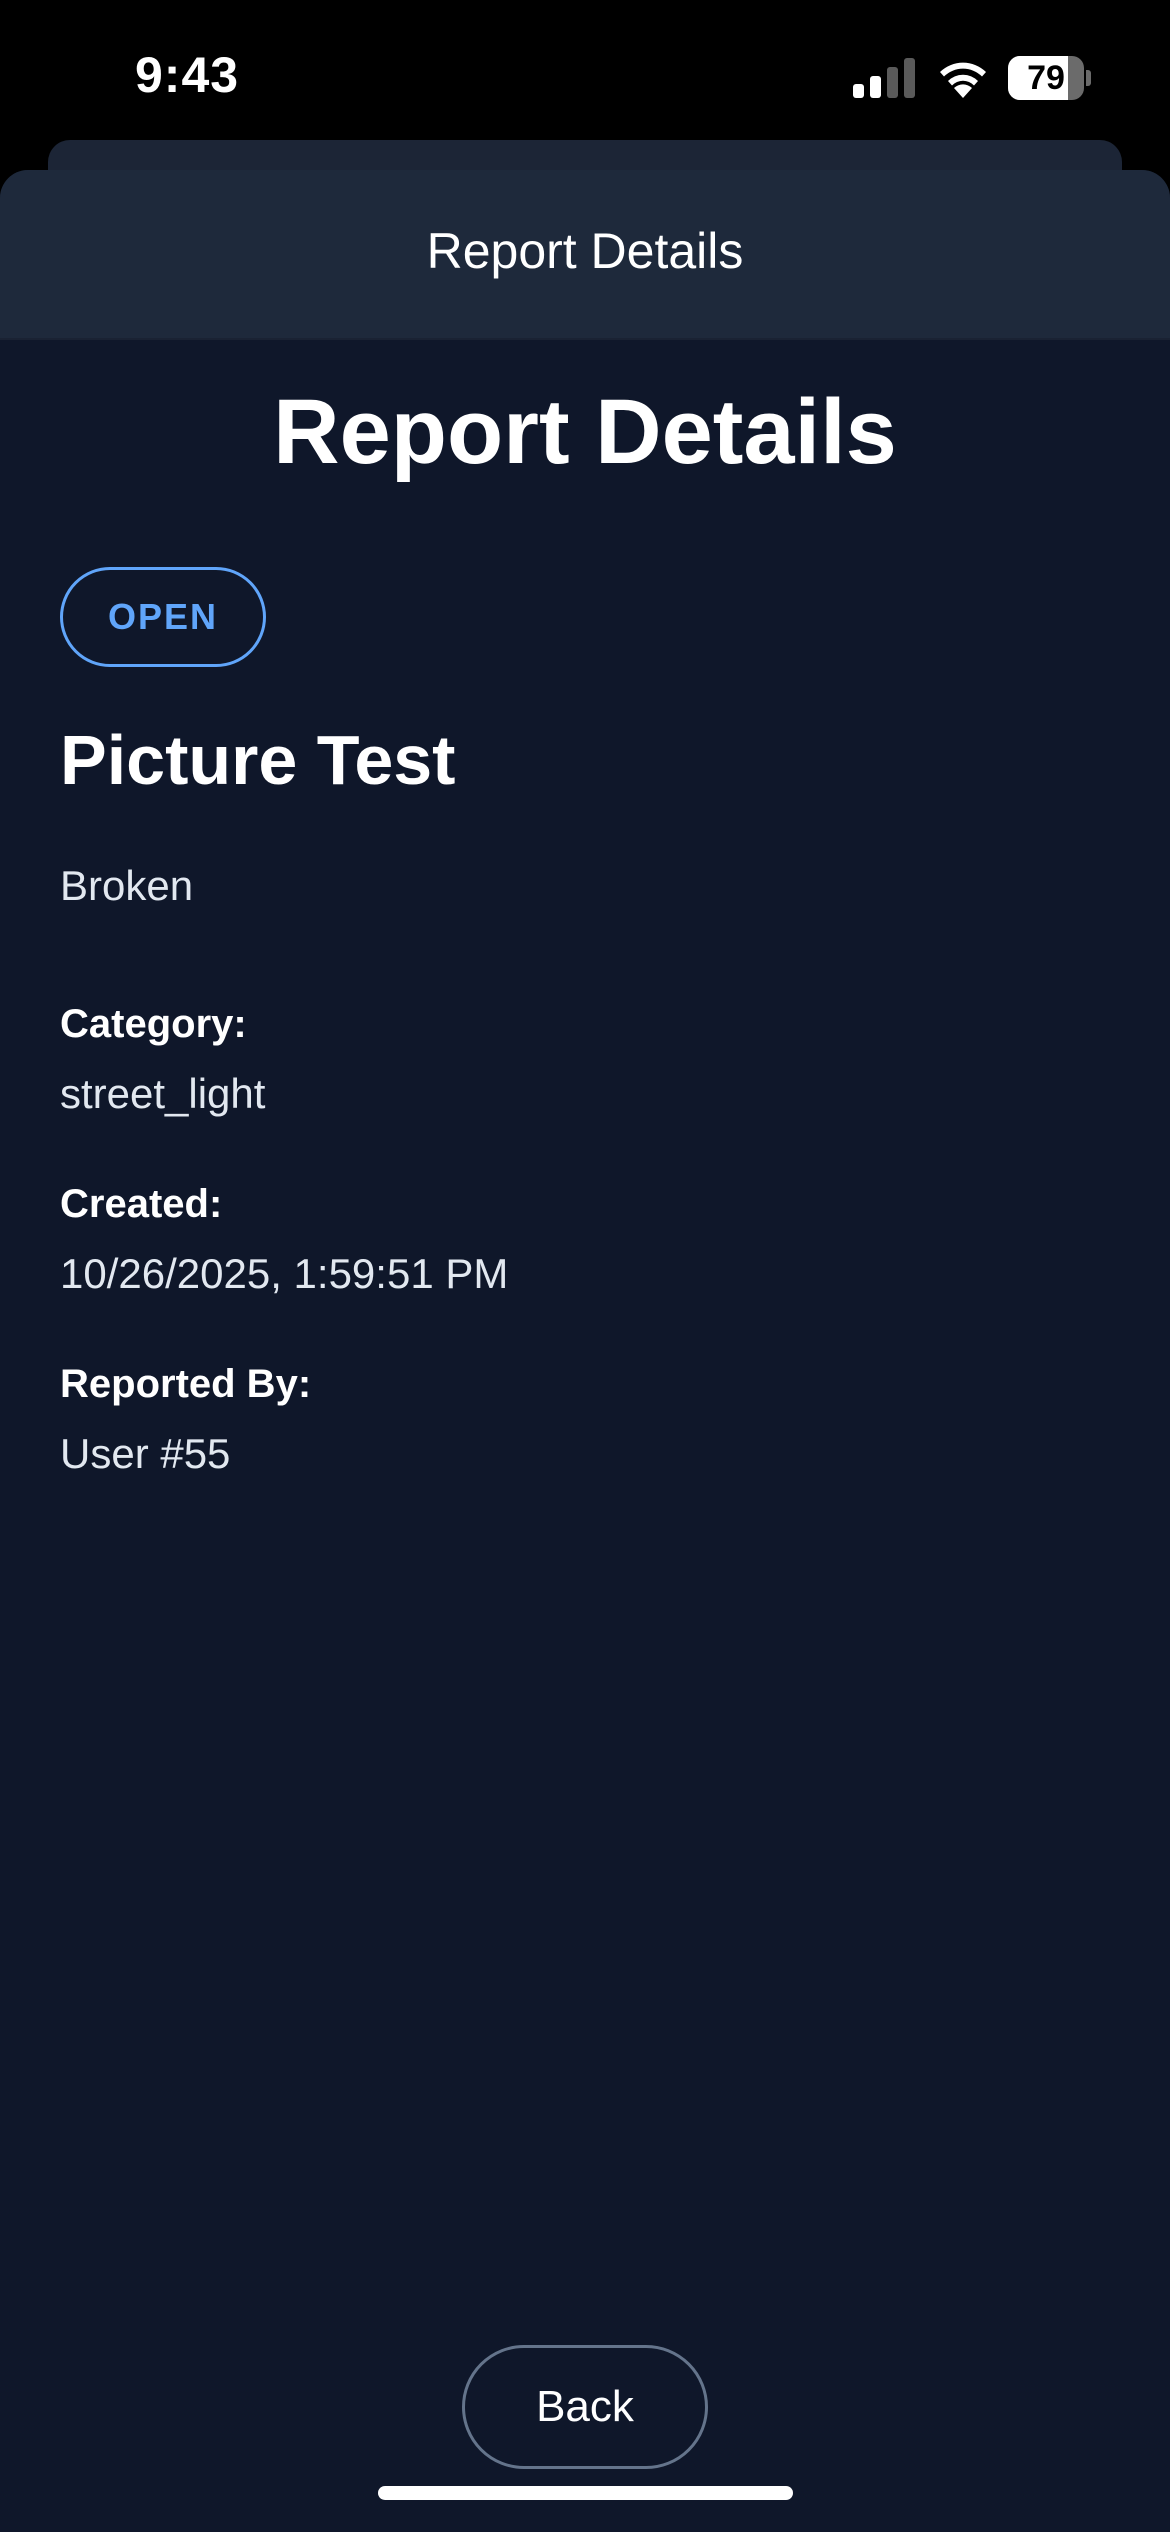 This screenshot has height=2532, width=1170. I want to click on created-value: 10/26/2025, 1:59:51 PM, so click(284, 1273).